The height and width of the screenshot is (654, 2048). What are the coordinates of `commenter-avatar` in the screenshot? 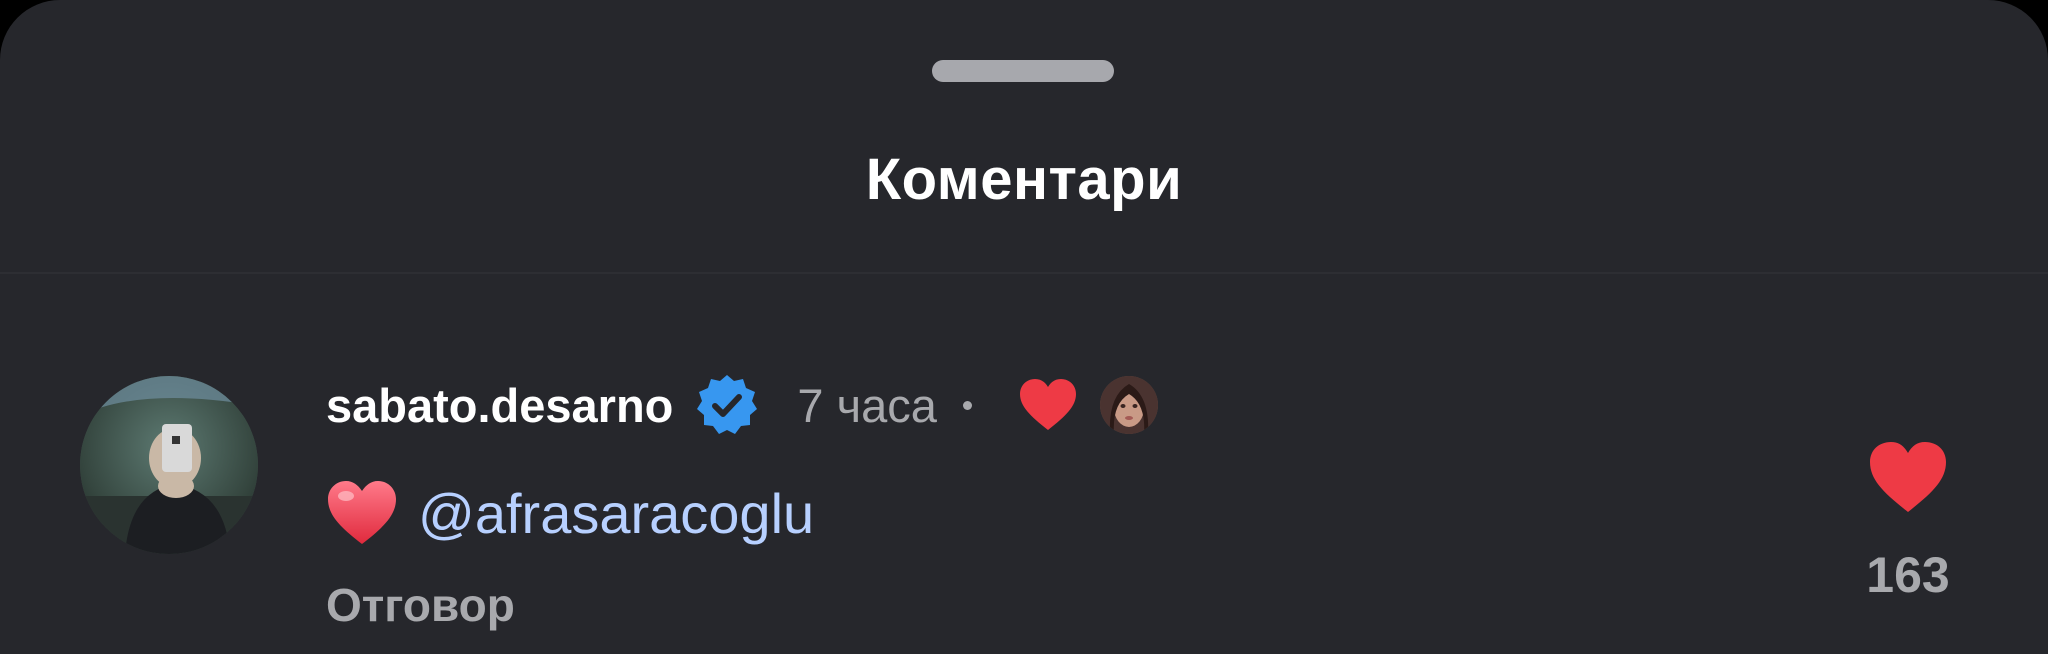 It's located at (169, 465).